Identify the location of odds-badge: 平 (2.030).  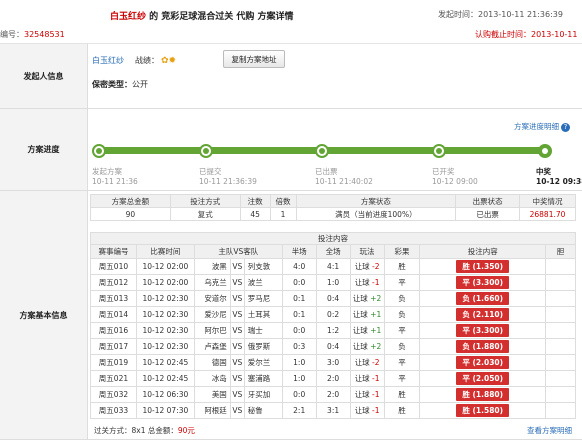
(483, 362).